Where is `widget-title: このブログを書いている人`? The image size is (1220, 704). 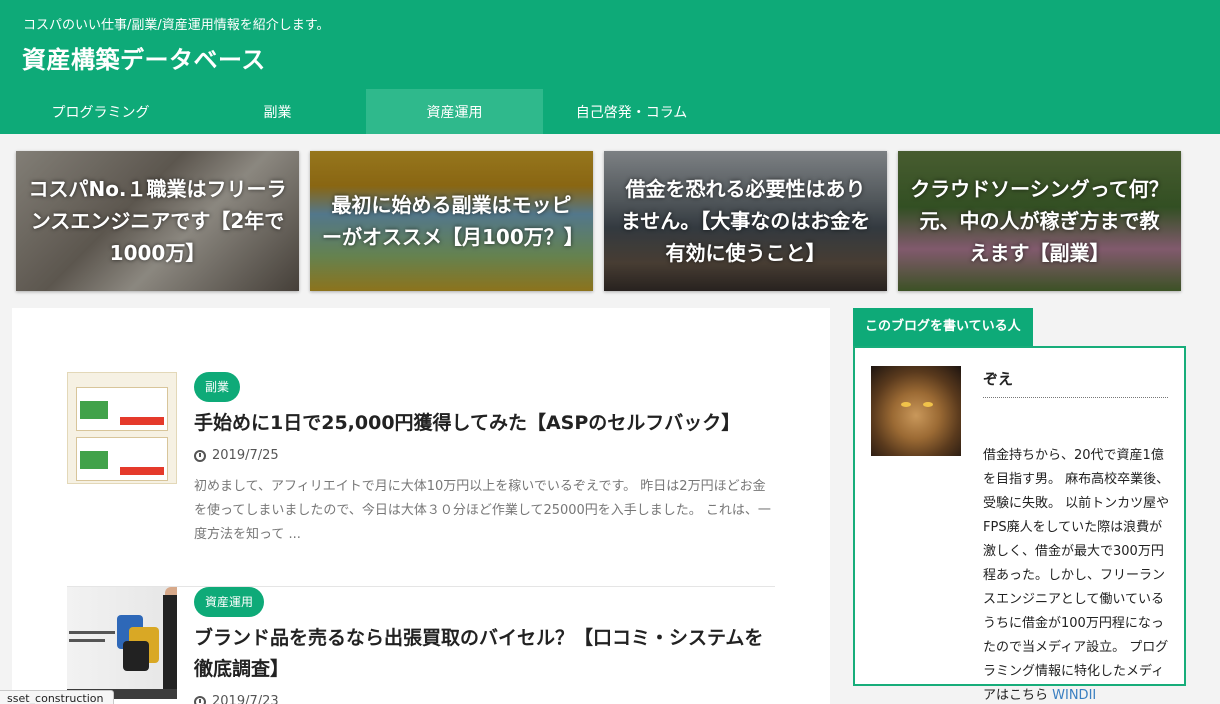 widget-title: このブログを書いている人 is located at coordinates (943, 327).